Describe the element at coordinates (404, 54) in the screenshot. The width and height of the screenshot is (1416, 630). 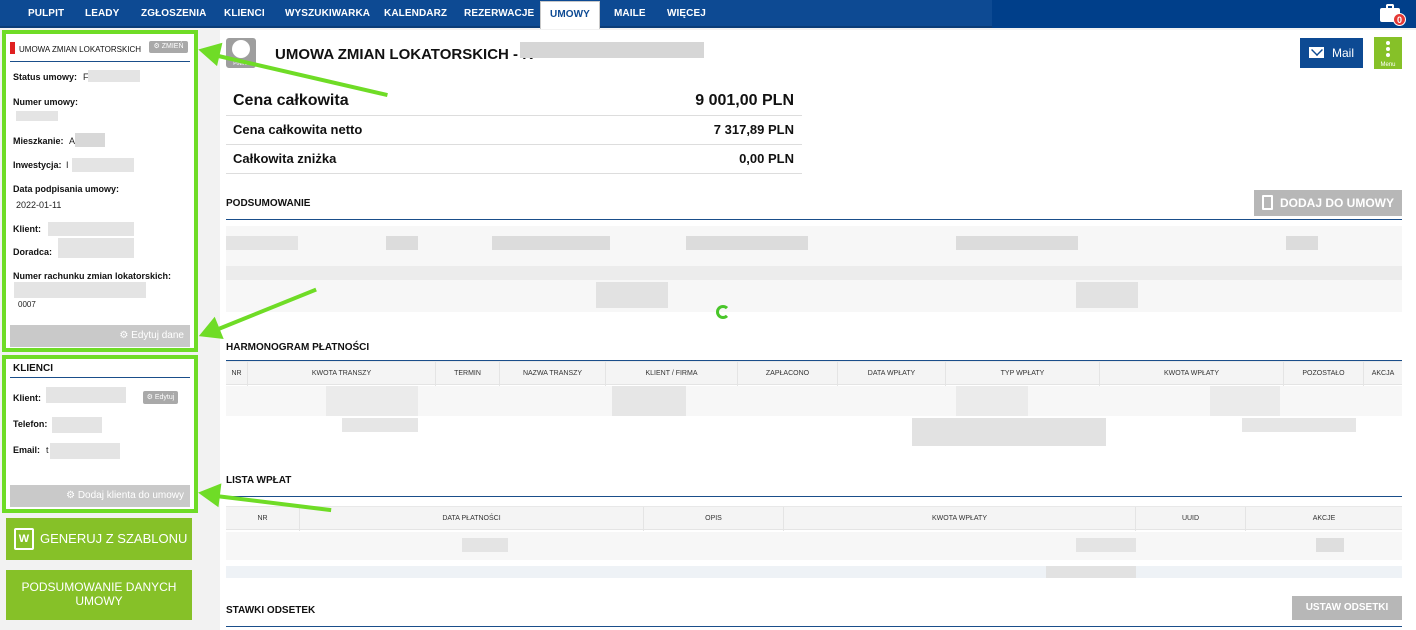
I see `page-title: UMOWA ZMIAN LOKATORSKICH - K` at that location.